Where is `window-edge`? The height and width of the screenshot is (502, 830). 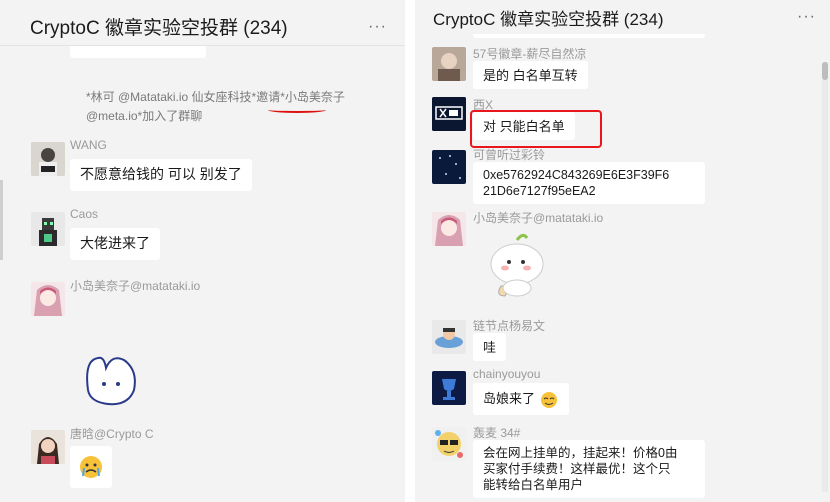
window-edge is located at coordinates (1, 220).